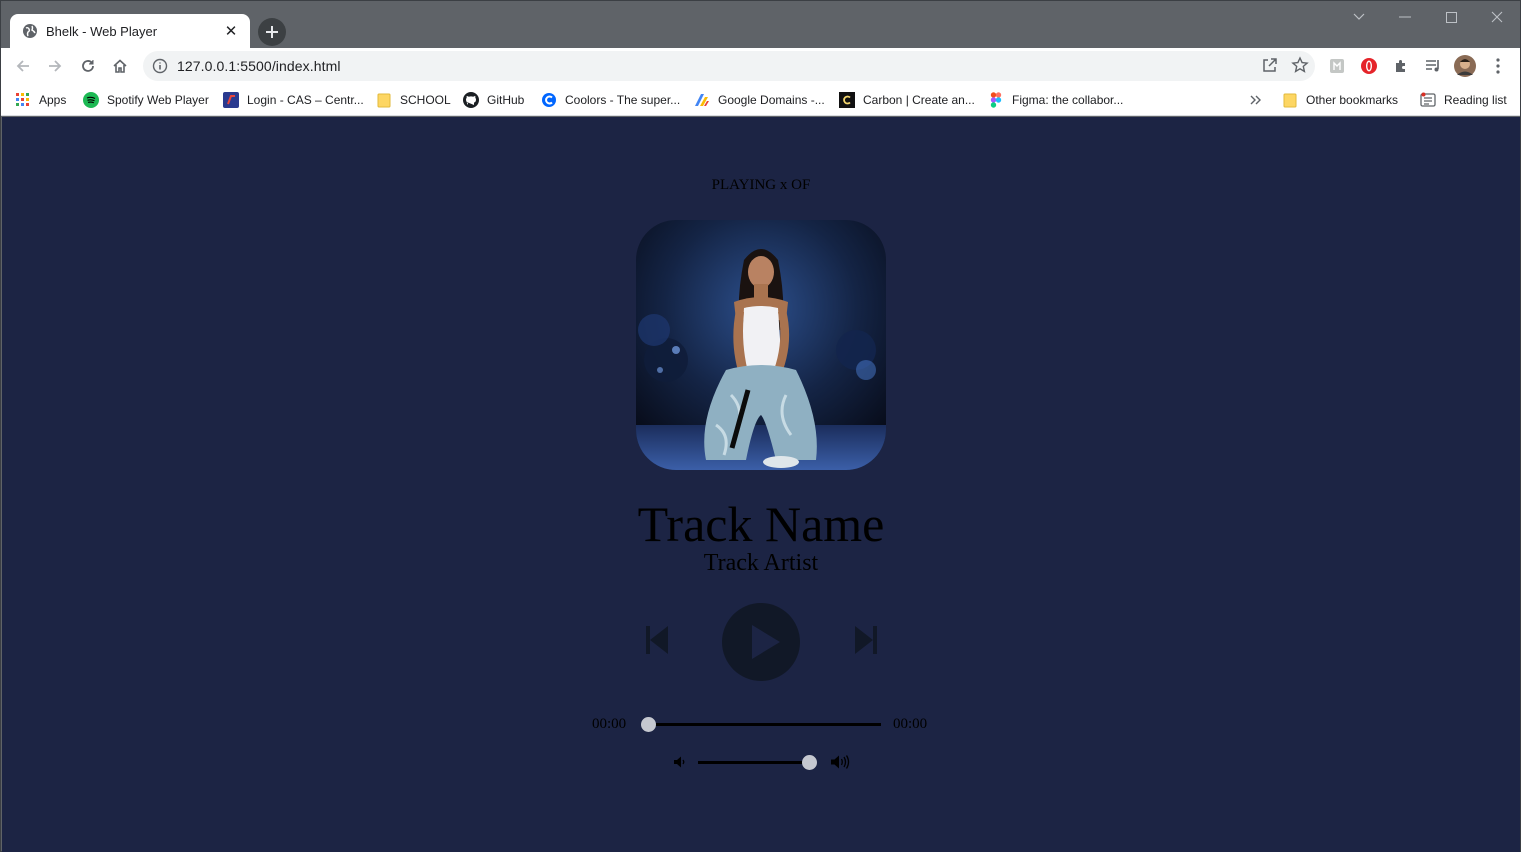 This screenshot has width=1521, height=852. What do you see at coordinates (1465, 66) in the screenshot?
I see `avatar` at bounding box center [1465, 66].